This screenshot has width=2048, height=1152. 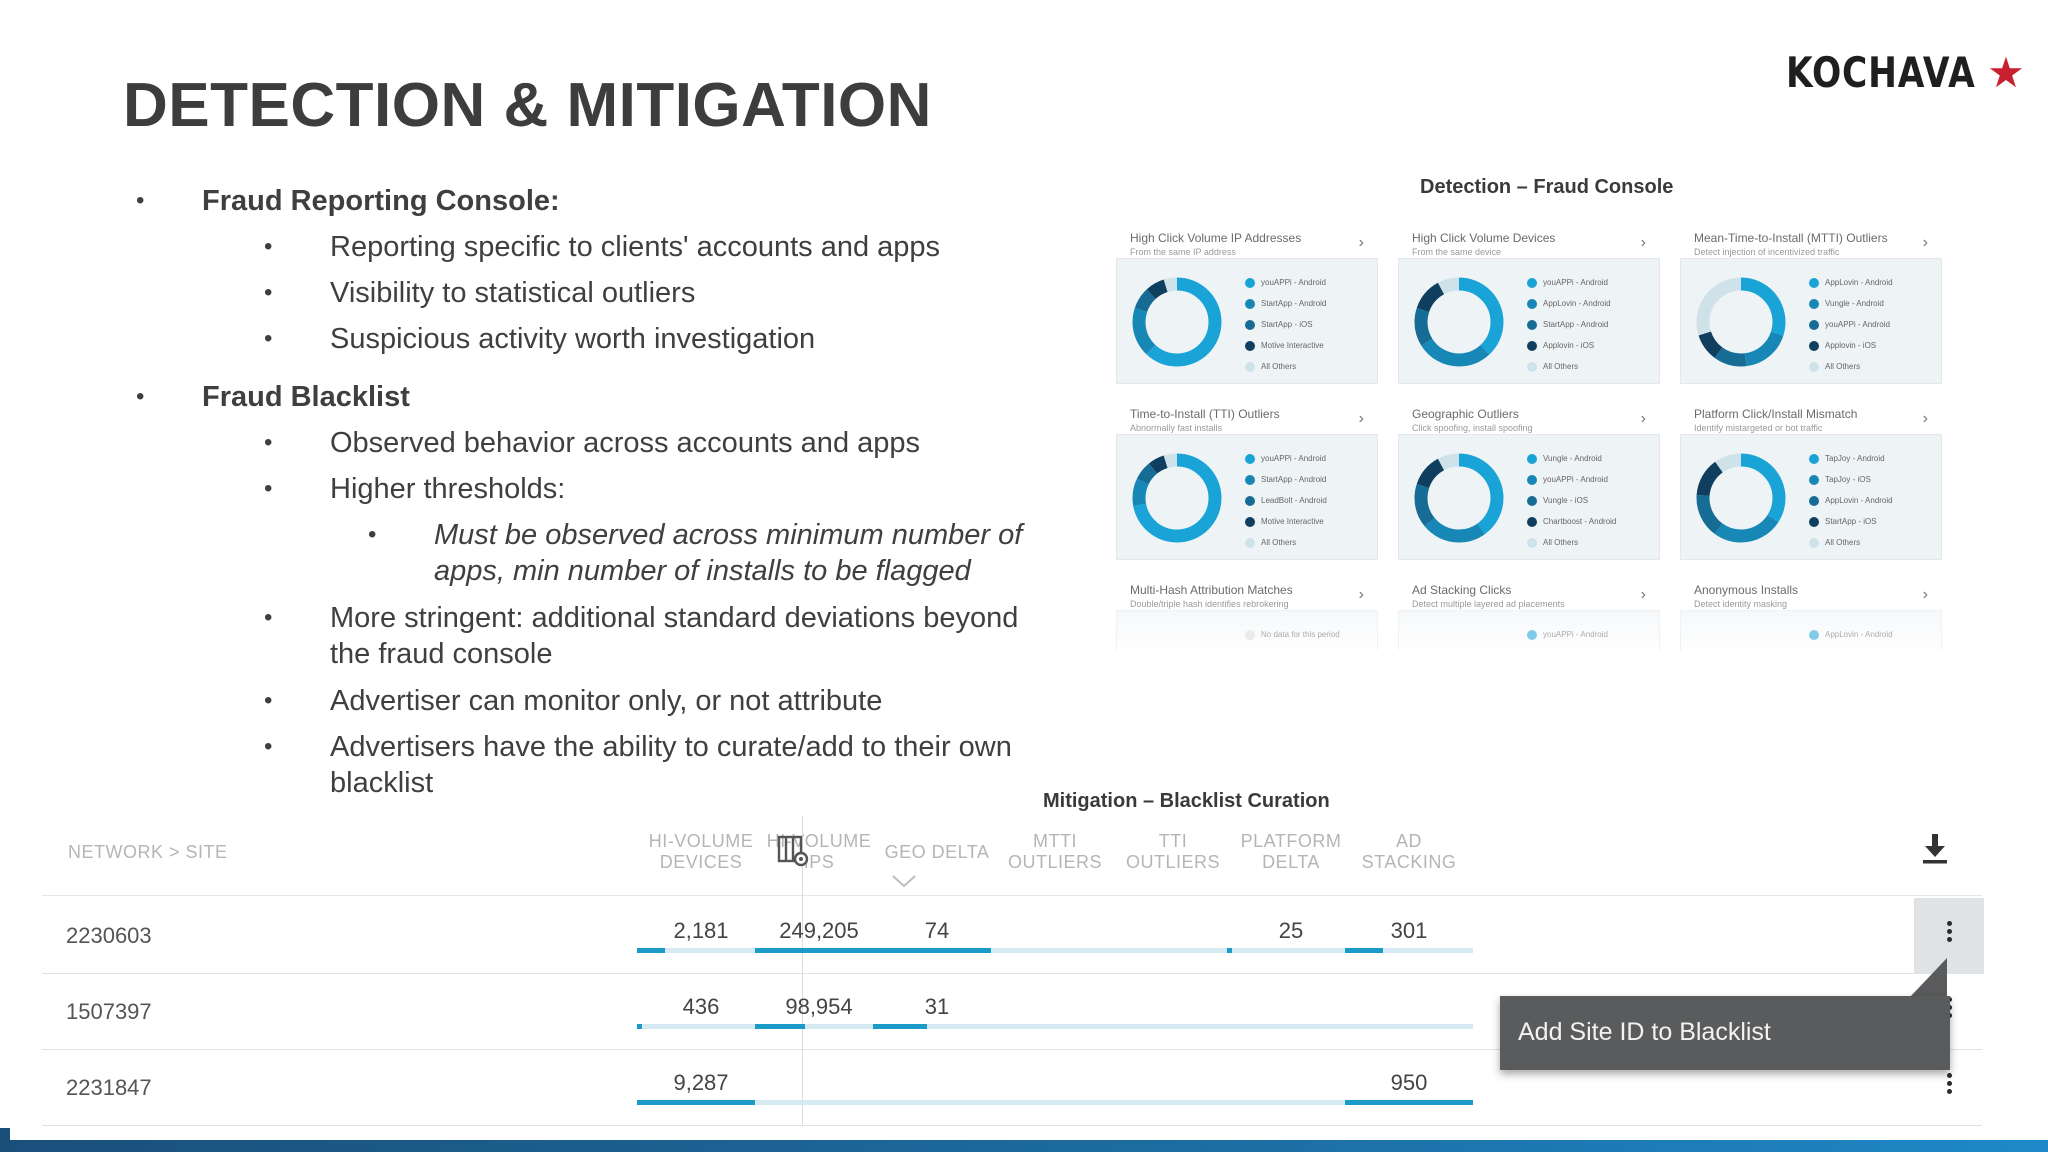 What do you see at coordinates (701, 852) in the screenshot?
I see `column-header: HI-VOLUME DEVICES` at bounding box center [701, 852].